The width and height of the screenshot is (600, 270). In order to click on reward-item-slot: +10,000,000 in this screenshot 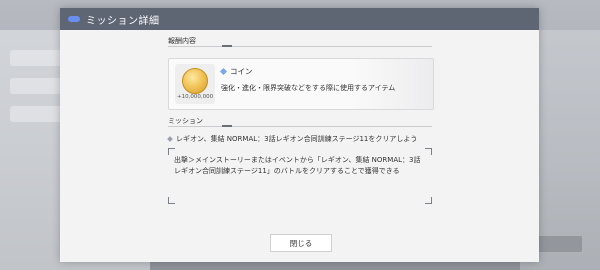, I will do `click(195, 84)`.